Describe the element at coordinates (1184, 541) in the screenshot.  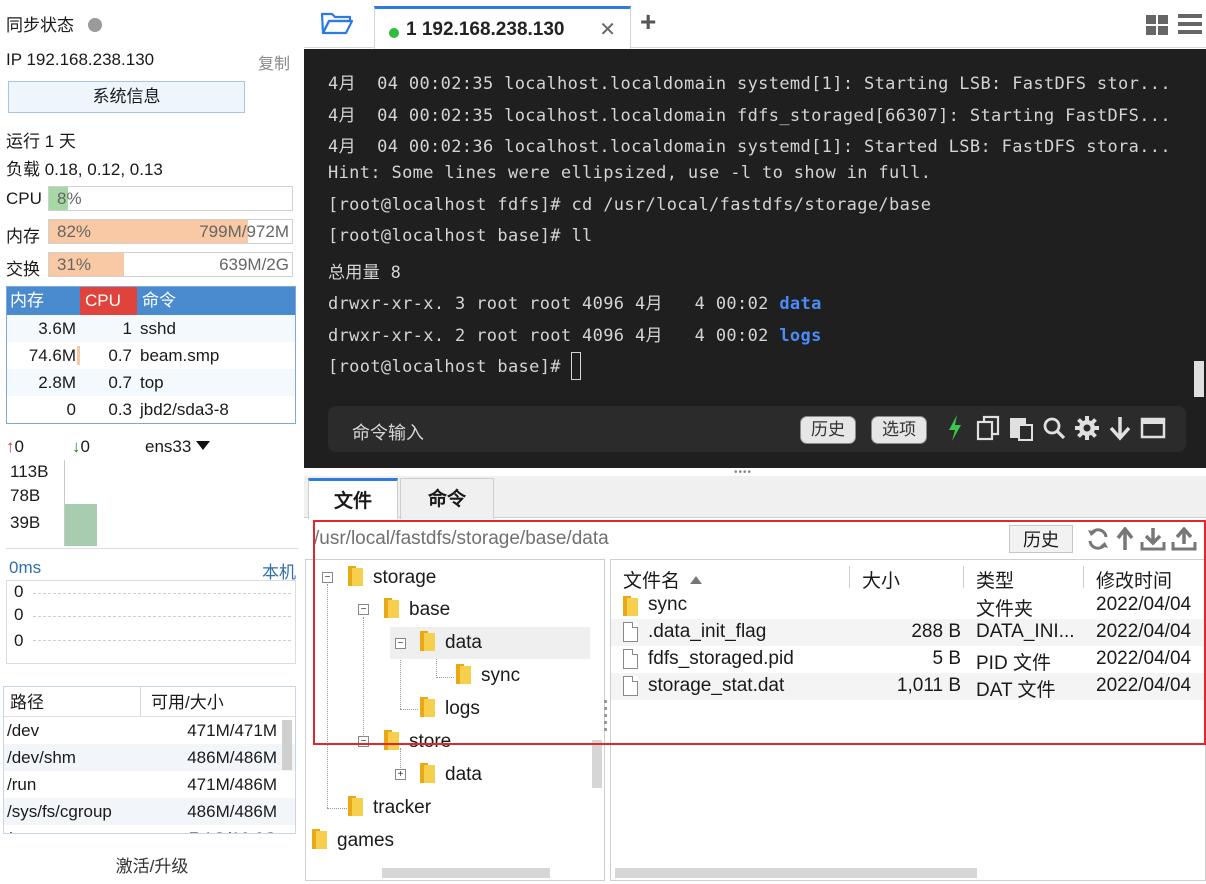
I see `upload-icon` at that location.